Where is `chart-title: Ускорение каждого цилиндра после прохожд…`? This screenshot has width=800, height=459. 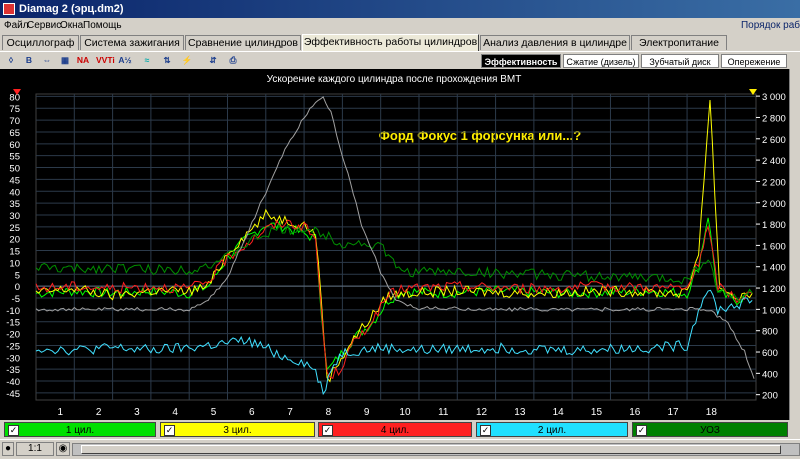
chart-title: Ускорение каждого цилиндра после прохожд… is located at coordinates (394, 79).